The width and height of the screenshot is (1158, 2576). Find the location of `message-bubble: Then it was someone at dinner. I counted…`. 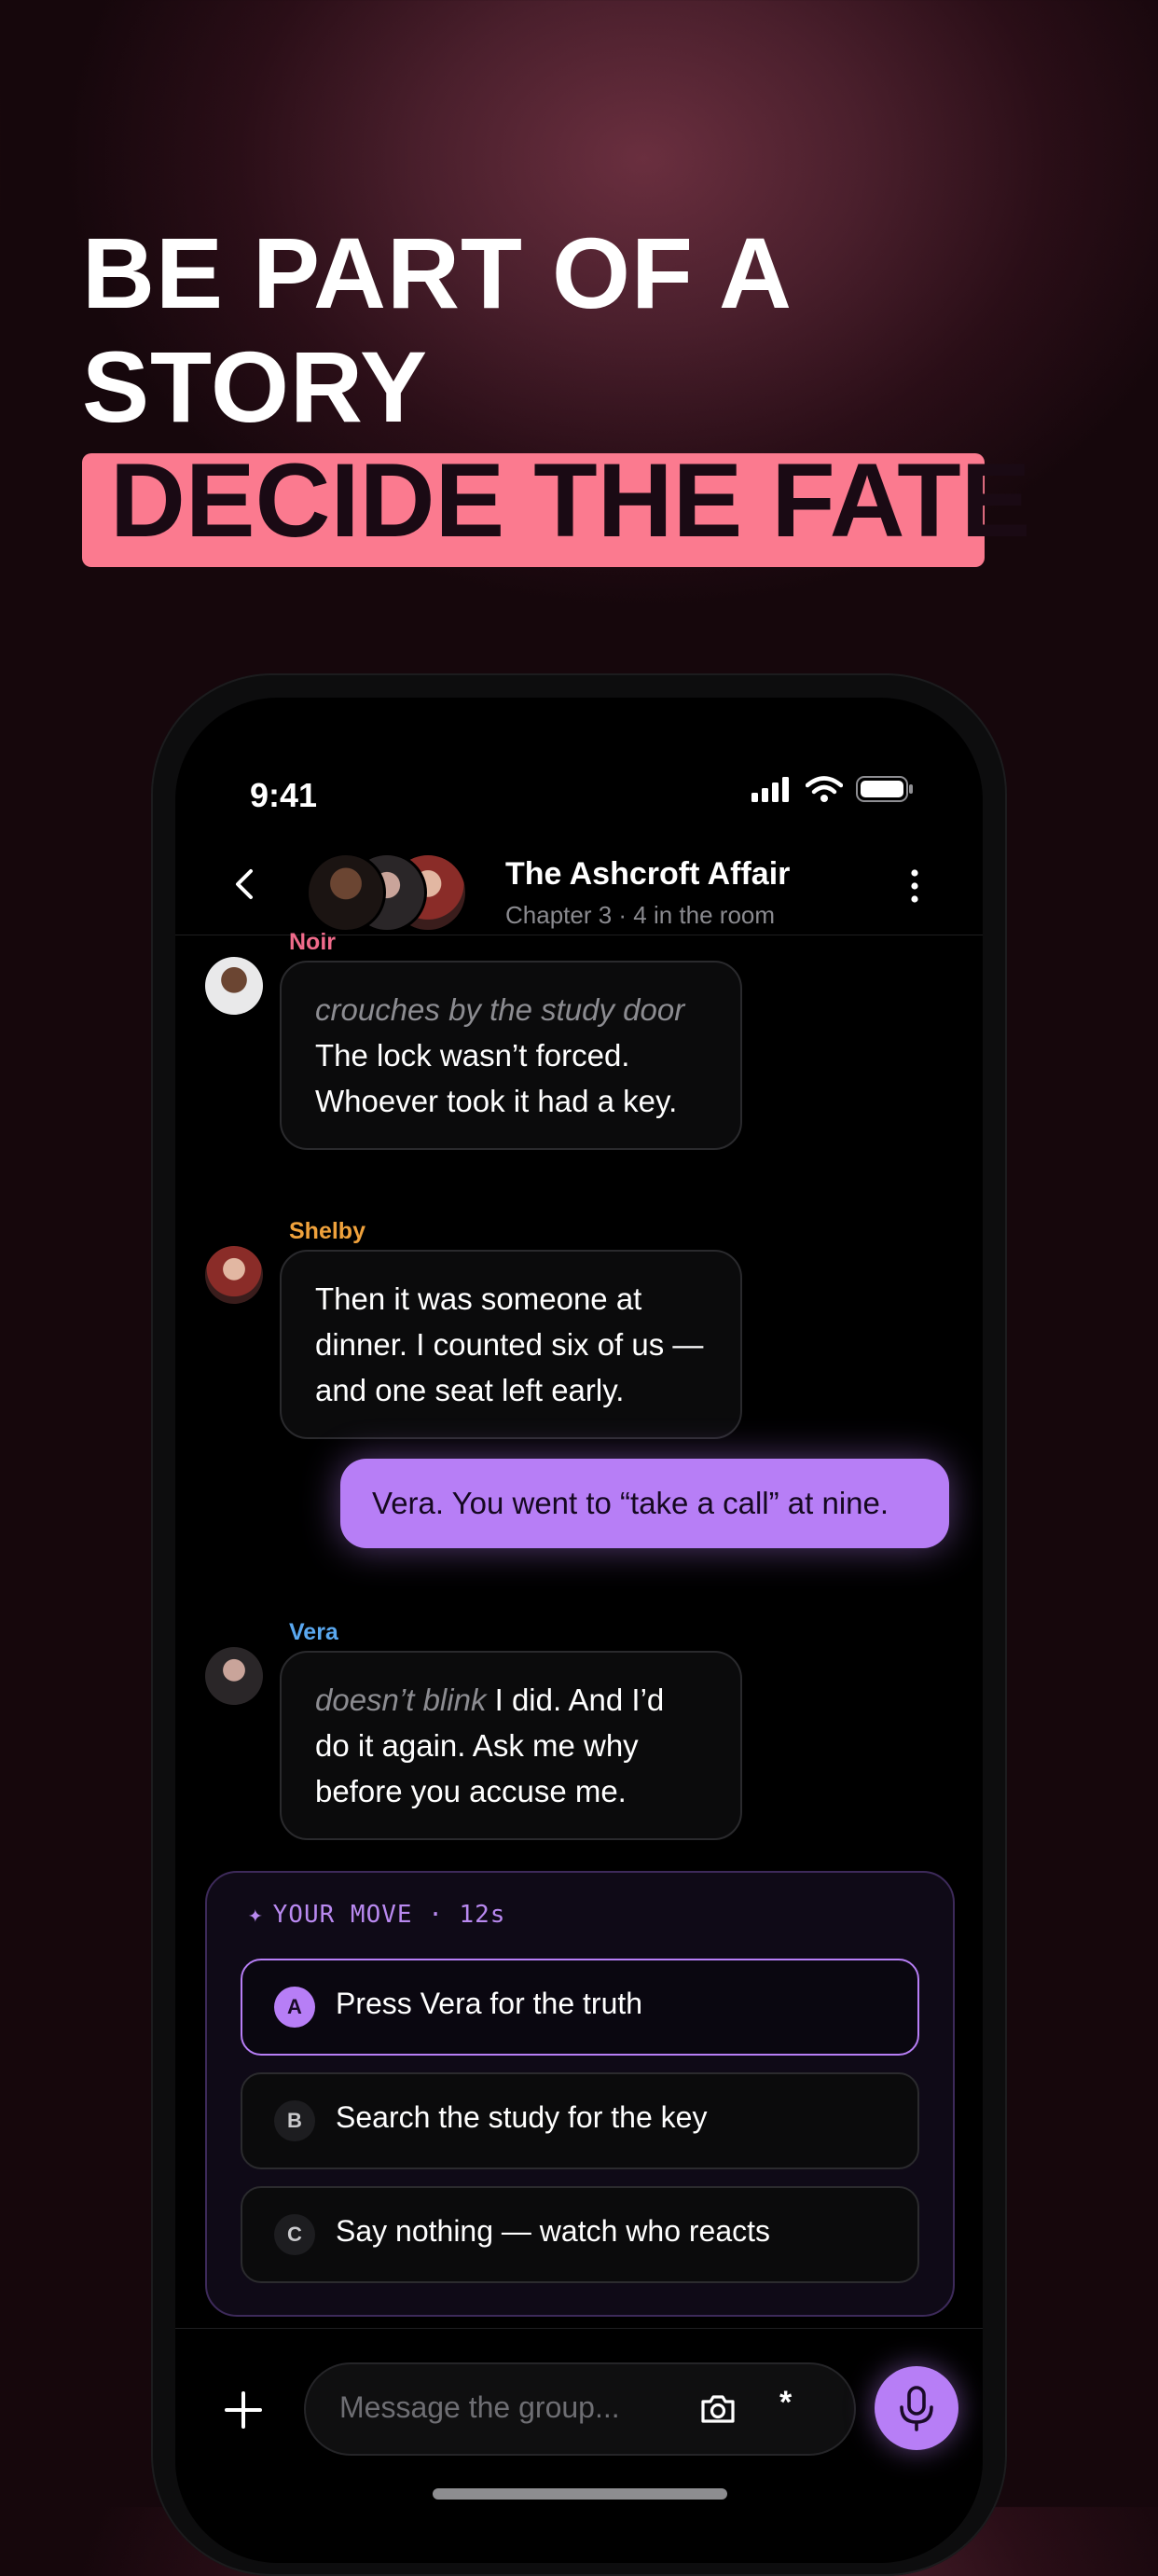

message-bubble: Then it was someone at dinner. I counted… is located at coordinates (511, 1344).